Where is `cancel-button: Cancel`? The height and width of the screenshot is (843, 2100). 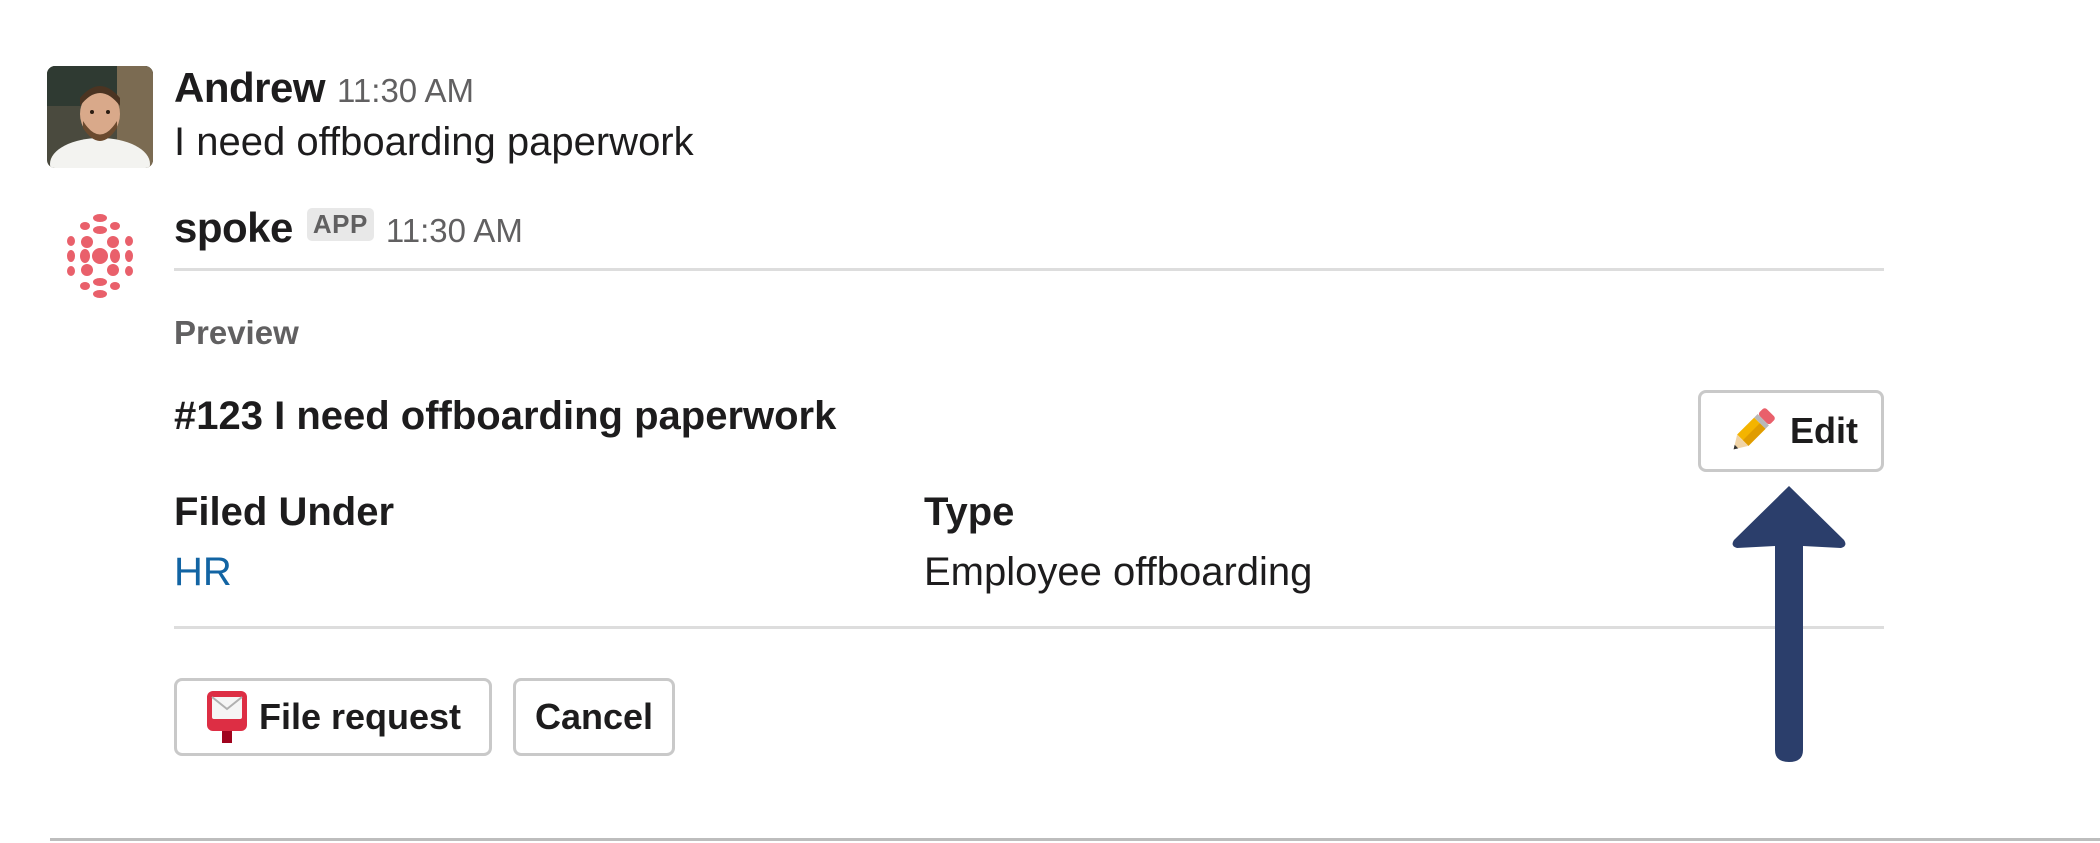
cancel-button: Cancel is located at coordinates (594, 717).